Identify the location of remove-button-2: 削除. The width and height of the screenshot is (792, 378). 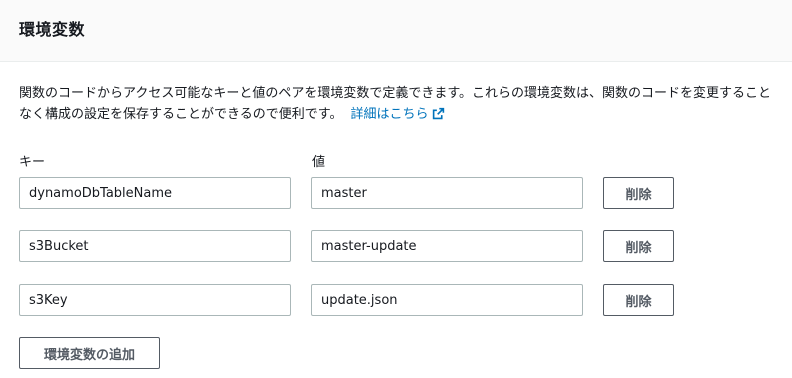
(638, 246).